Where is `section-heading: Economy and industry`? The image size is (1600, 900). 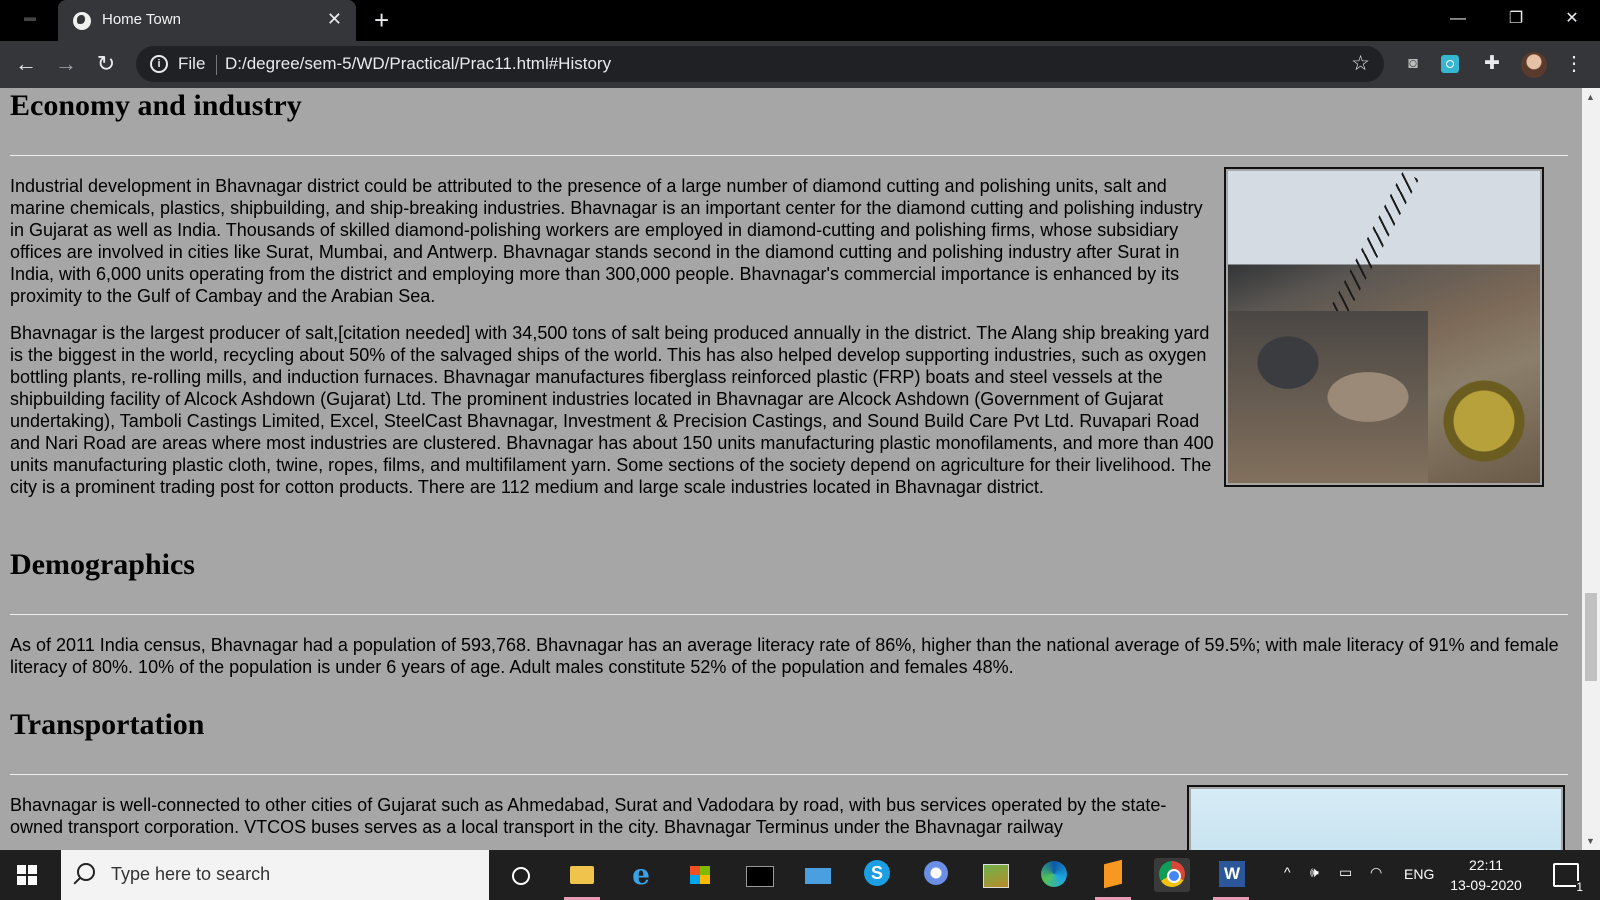 section-heading: Economy and industry is located at coordinates (156, 105).